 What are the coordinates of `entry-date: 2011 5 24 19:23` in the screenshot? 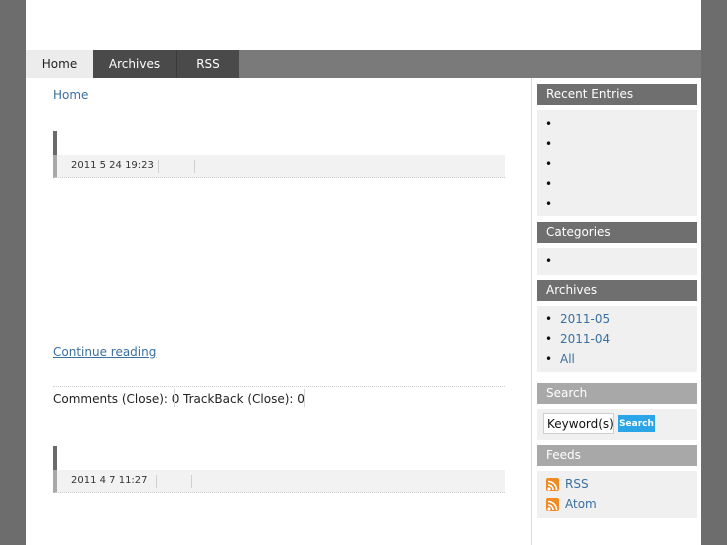 It's located at (112, 165).